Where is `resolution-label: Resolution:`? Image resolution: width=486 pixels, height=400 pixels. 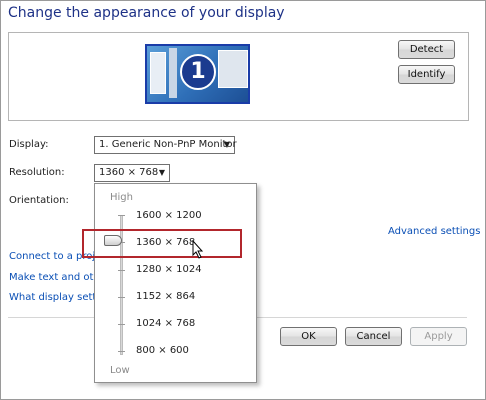 resolution-label: Resolution: is located at coordinates (37, 172).